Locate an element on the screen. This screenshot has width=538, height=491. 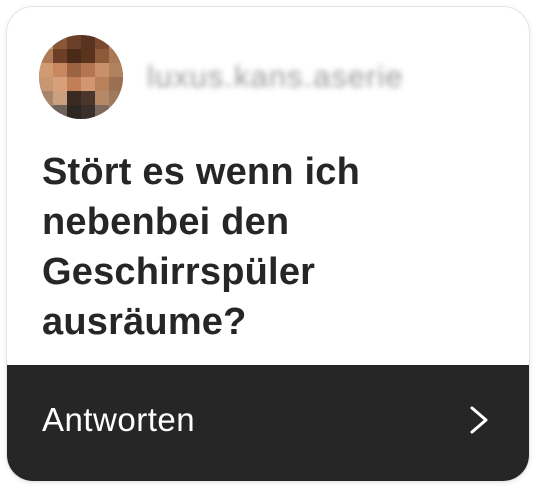
question-header: luxus.kans.aserie is located at coordinates (221, 77).